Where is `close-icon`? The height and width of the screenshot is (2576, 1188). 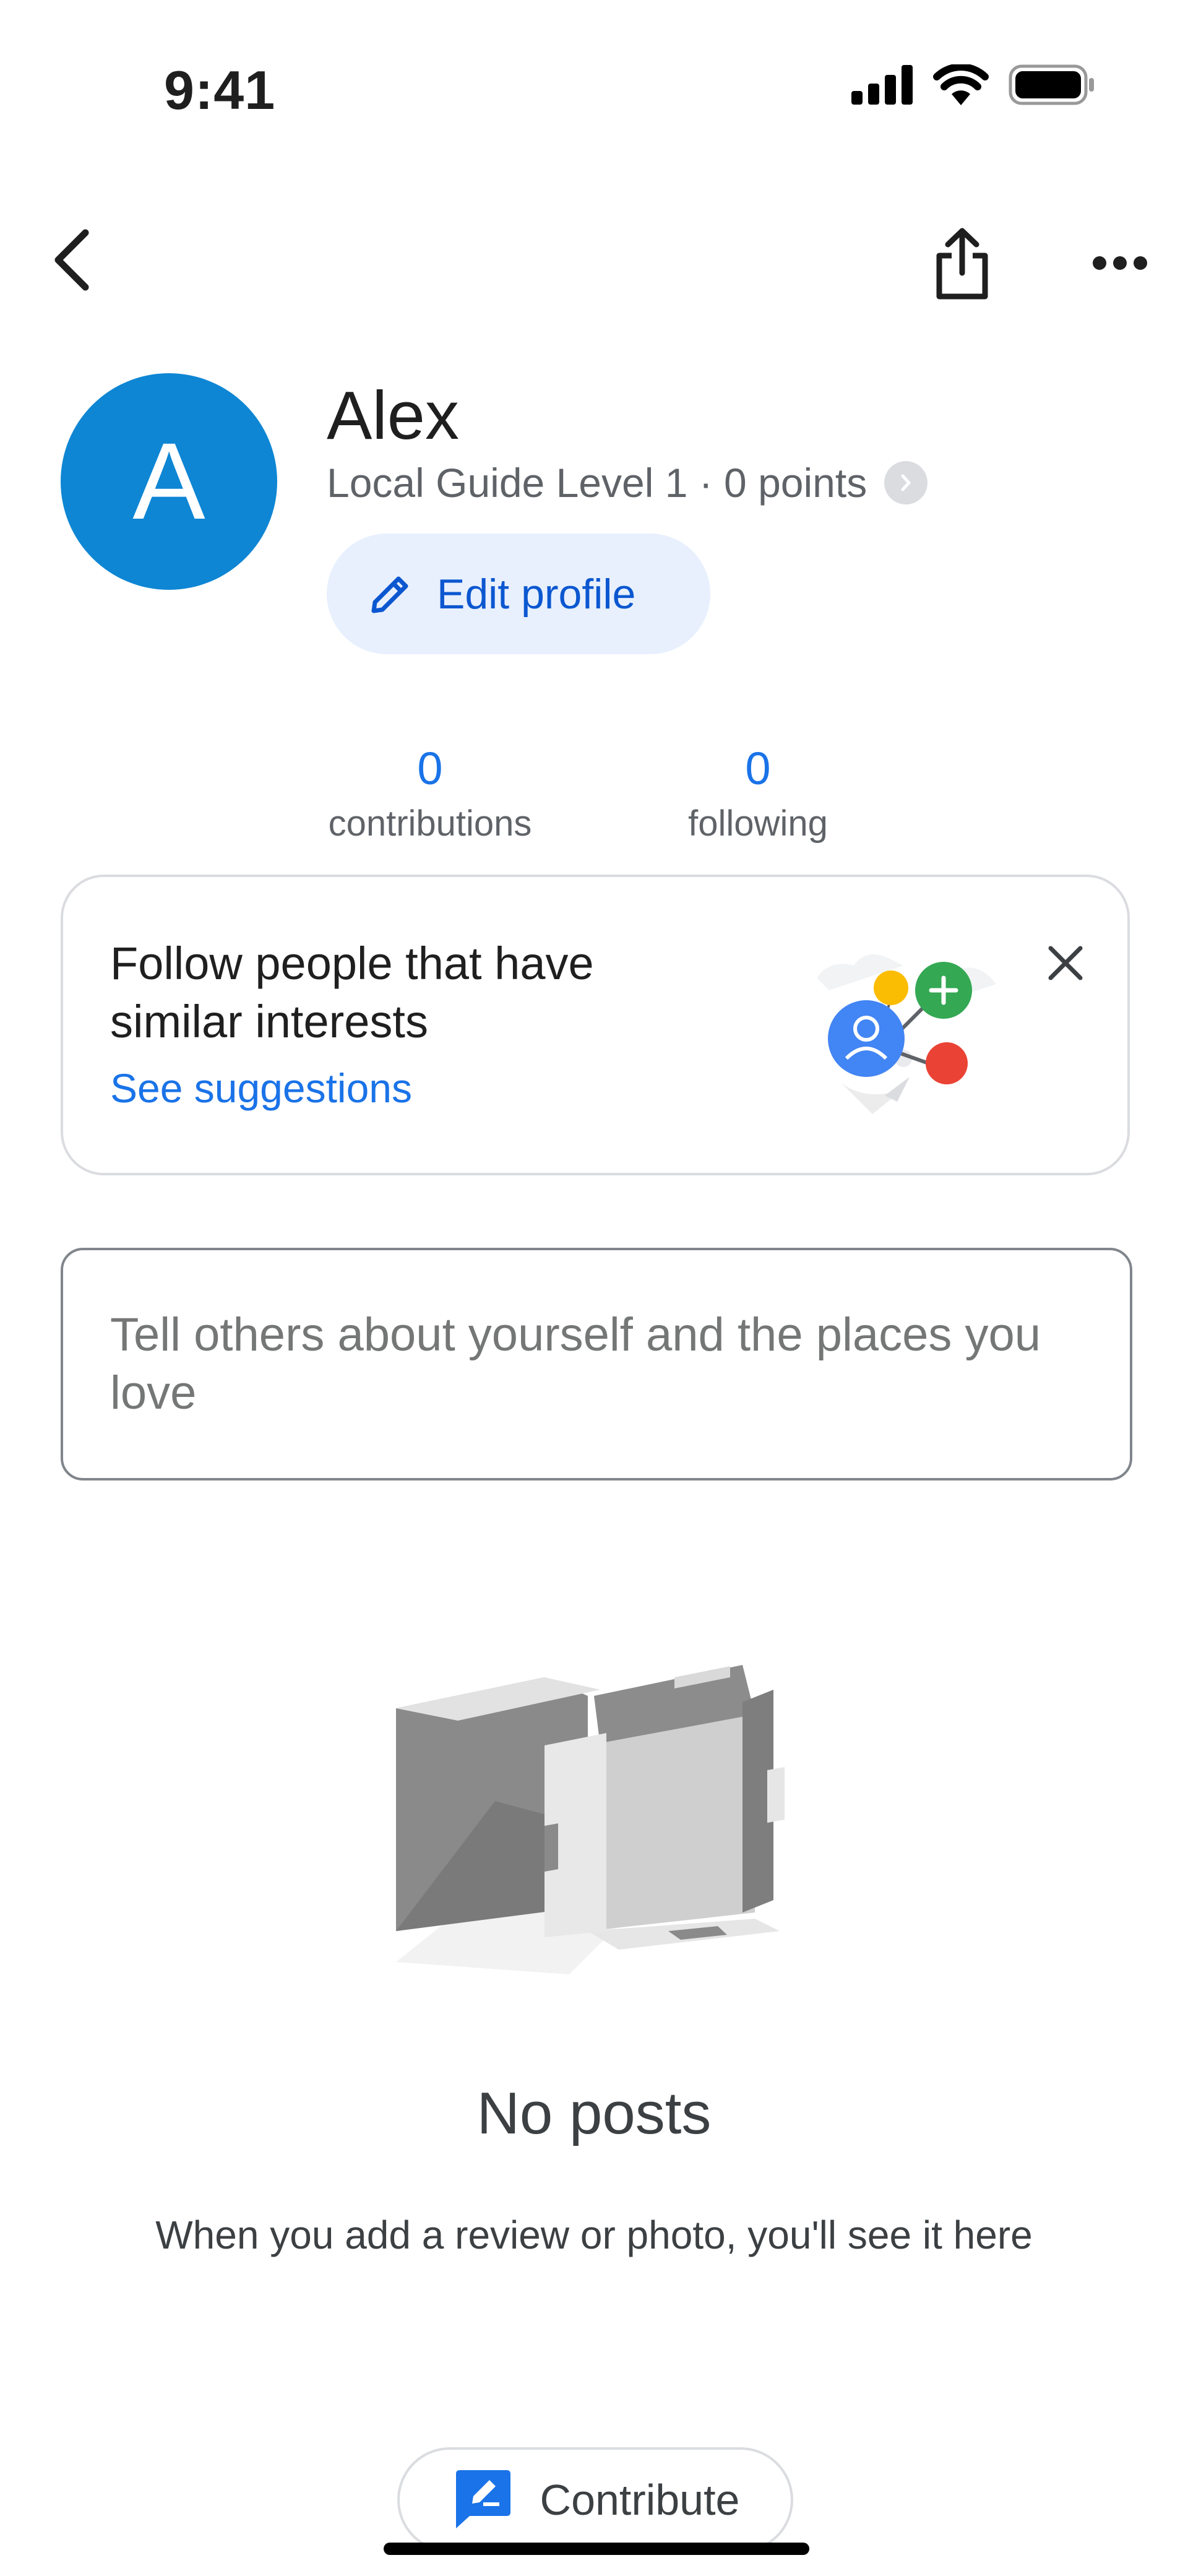 close-icon is located at coordinates (1065, 963).